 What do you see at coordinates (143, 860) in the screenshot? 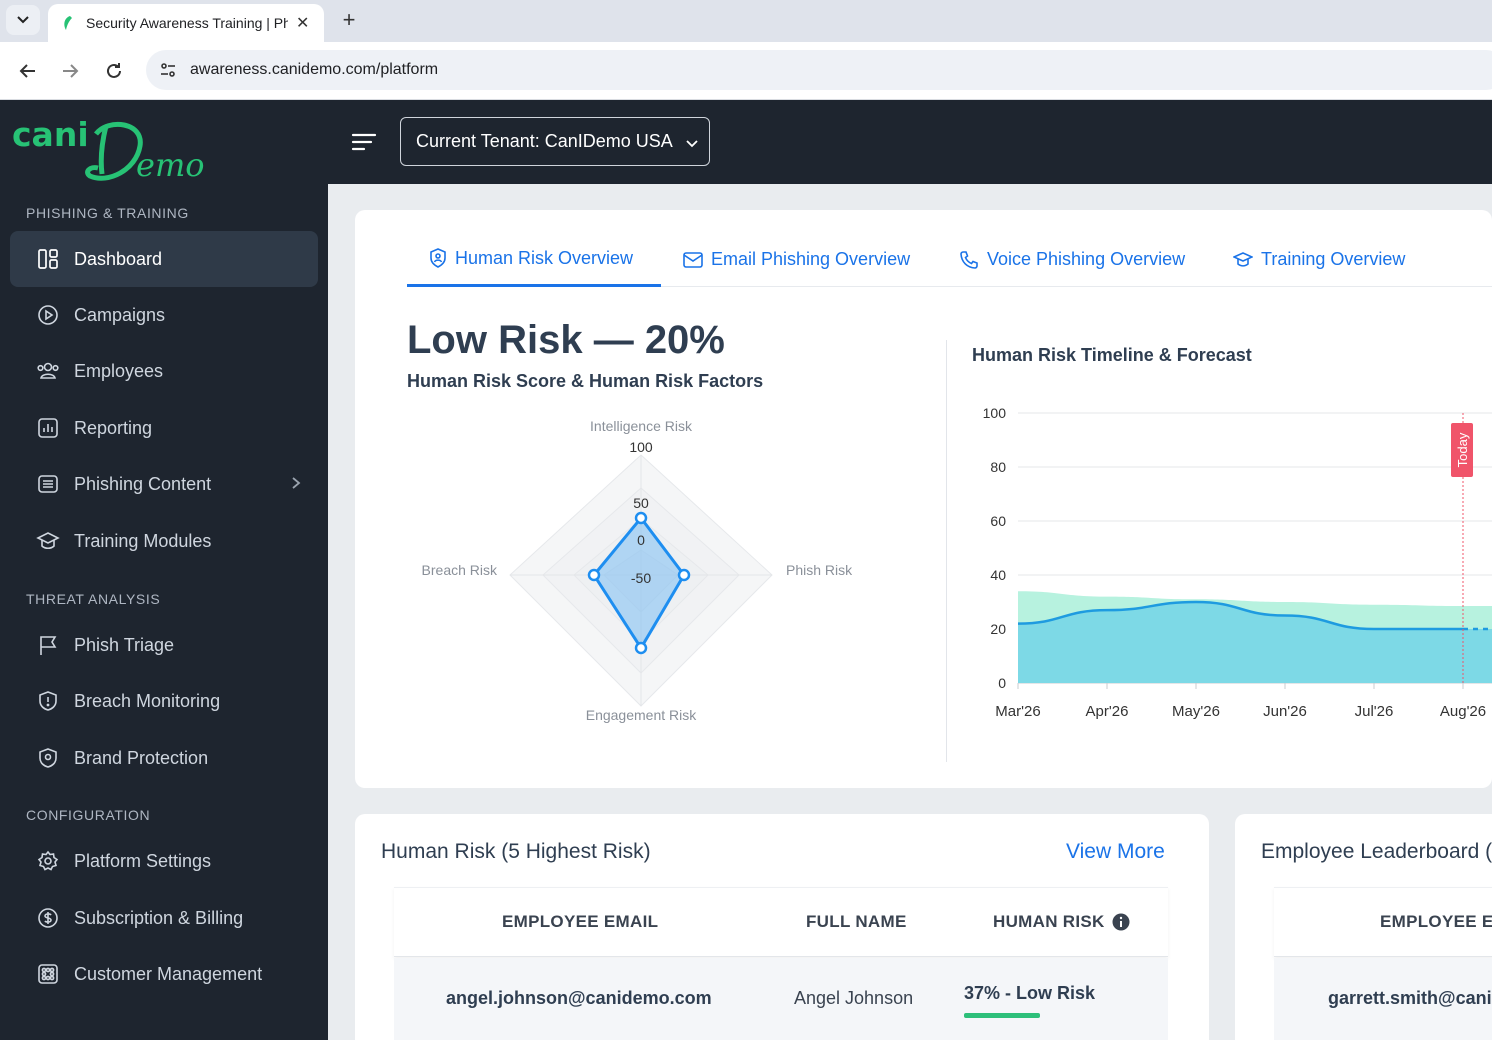
I see `sidebar-item-label: Platform Settings` at bounding box center [143, 860].